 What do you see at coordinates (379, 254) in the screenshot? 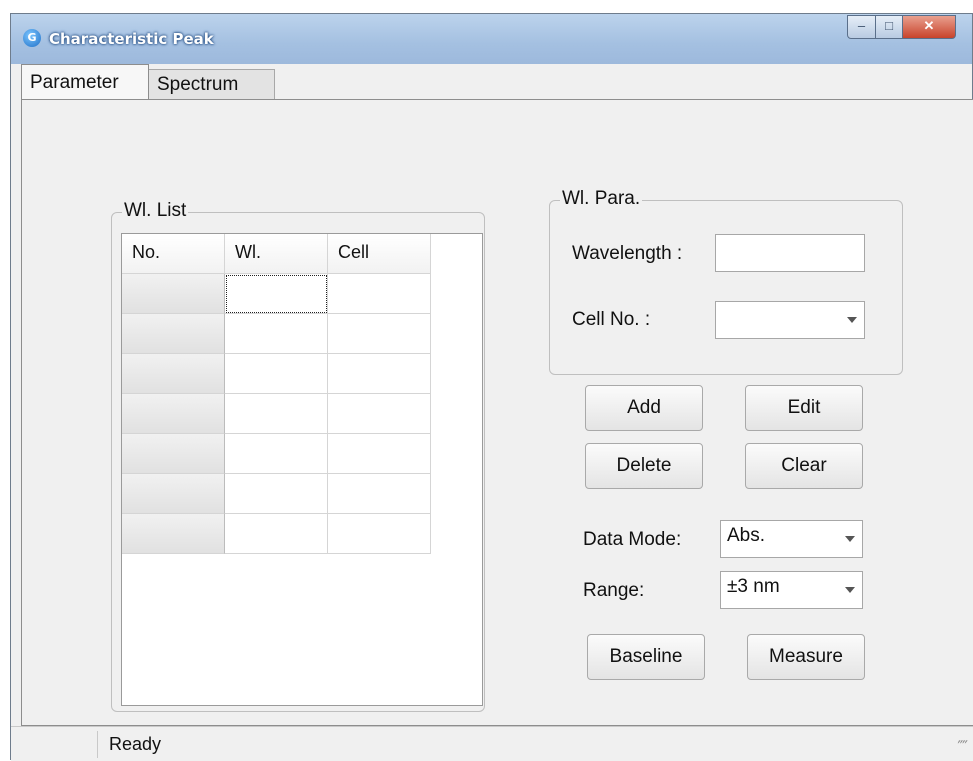
I see `column-header-cell: Cell` at bounding box center [379, 254].